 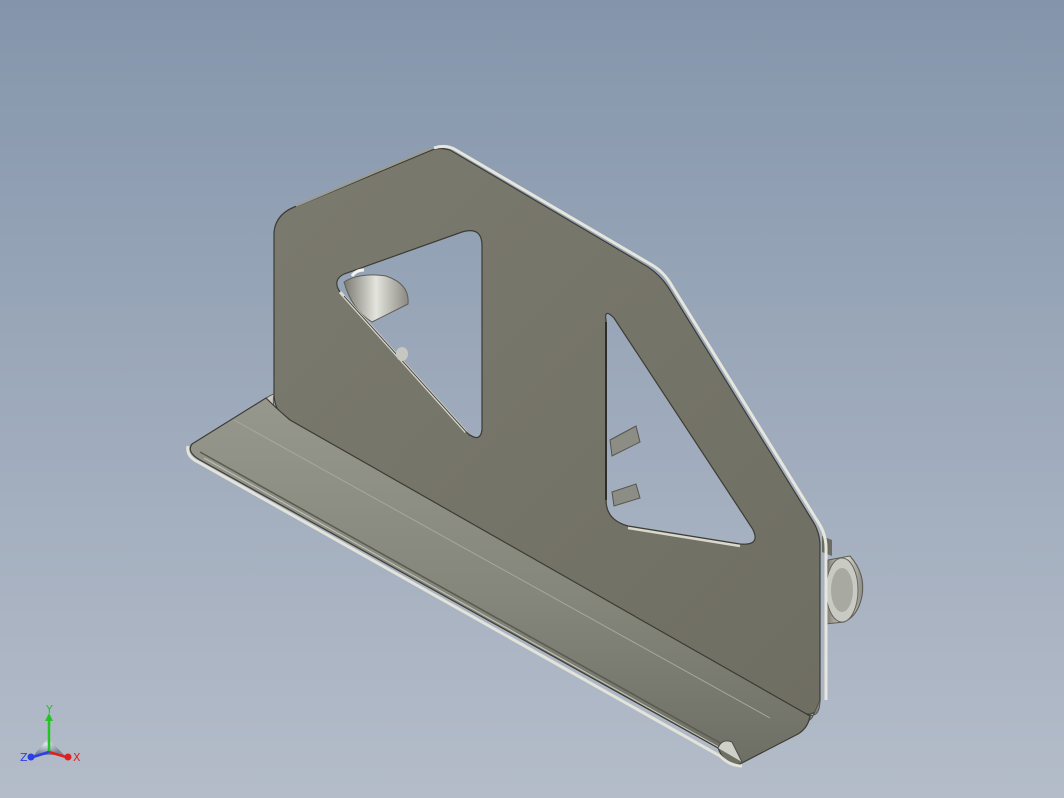 What do you see at coordinates (49, 709) in the screenshot?
I see `y-axis-label: Y` at bounding box center [49, 709].